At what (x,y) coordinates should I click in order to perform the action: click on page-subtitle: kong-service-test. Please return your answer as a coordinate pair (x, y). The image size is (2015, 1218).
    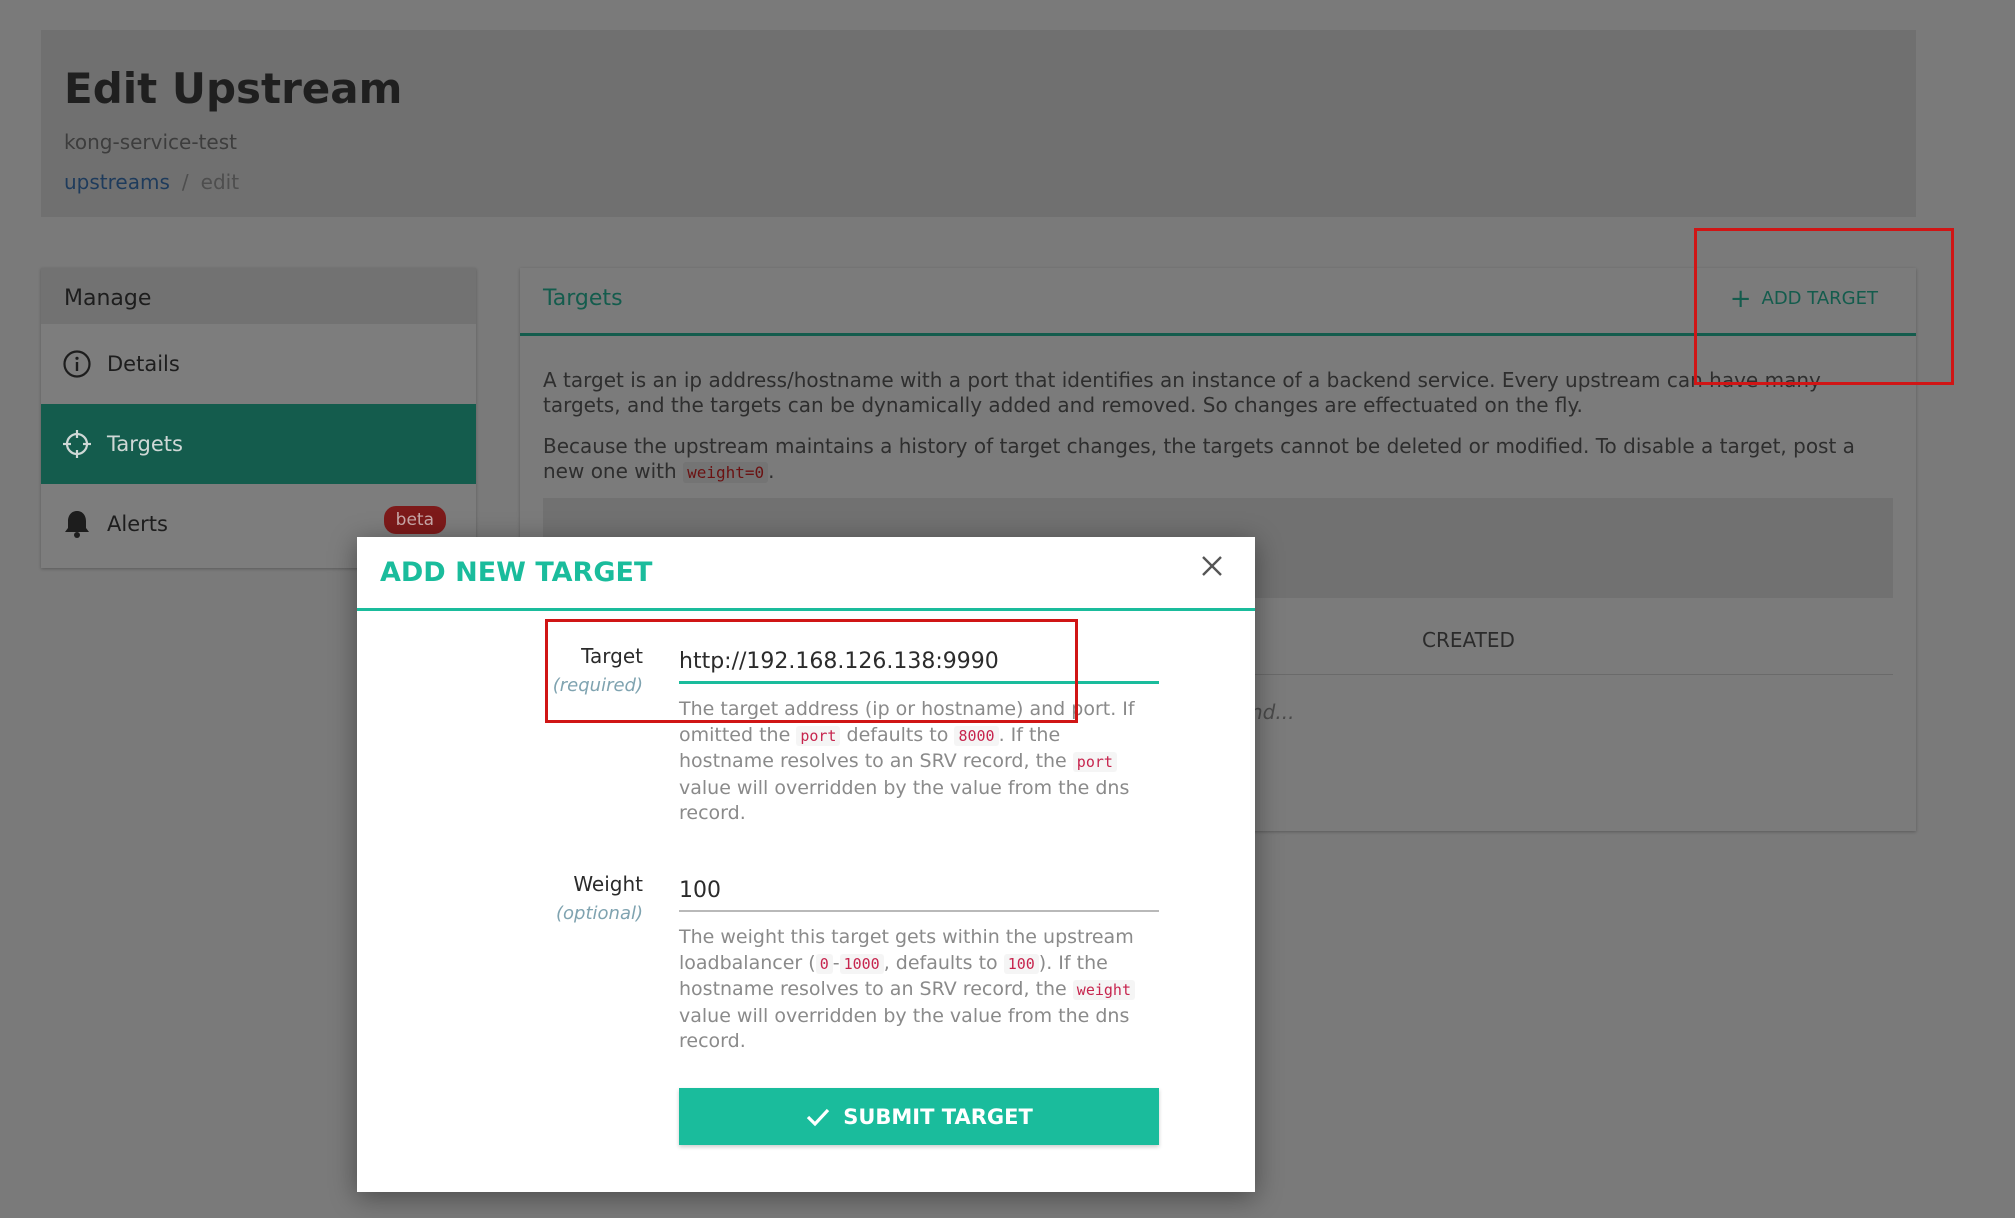
    Looking at the image, I should click on (150, 142).